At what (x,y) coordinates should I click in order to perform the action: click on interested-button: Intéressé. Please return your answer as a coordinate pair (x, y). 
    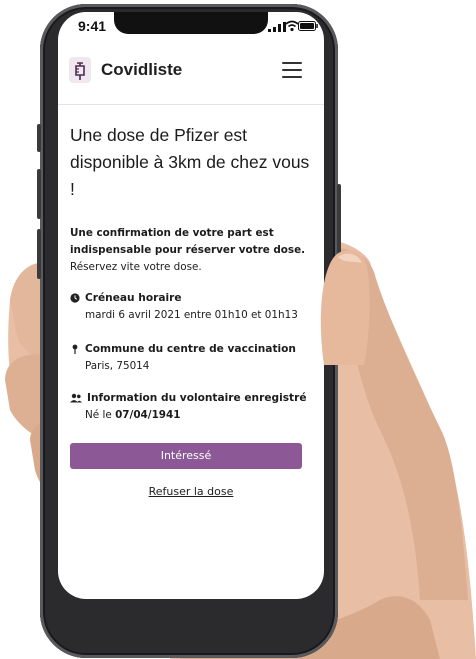
    Looking at the image, I should click on (186, 456).